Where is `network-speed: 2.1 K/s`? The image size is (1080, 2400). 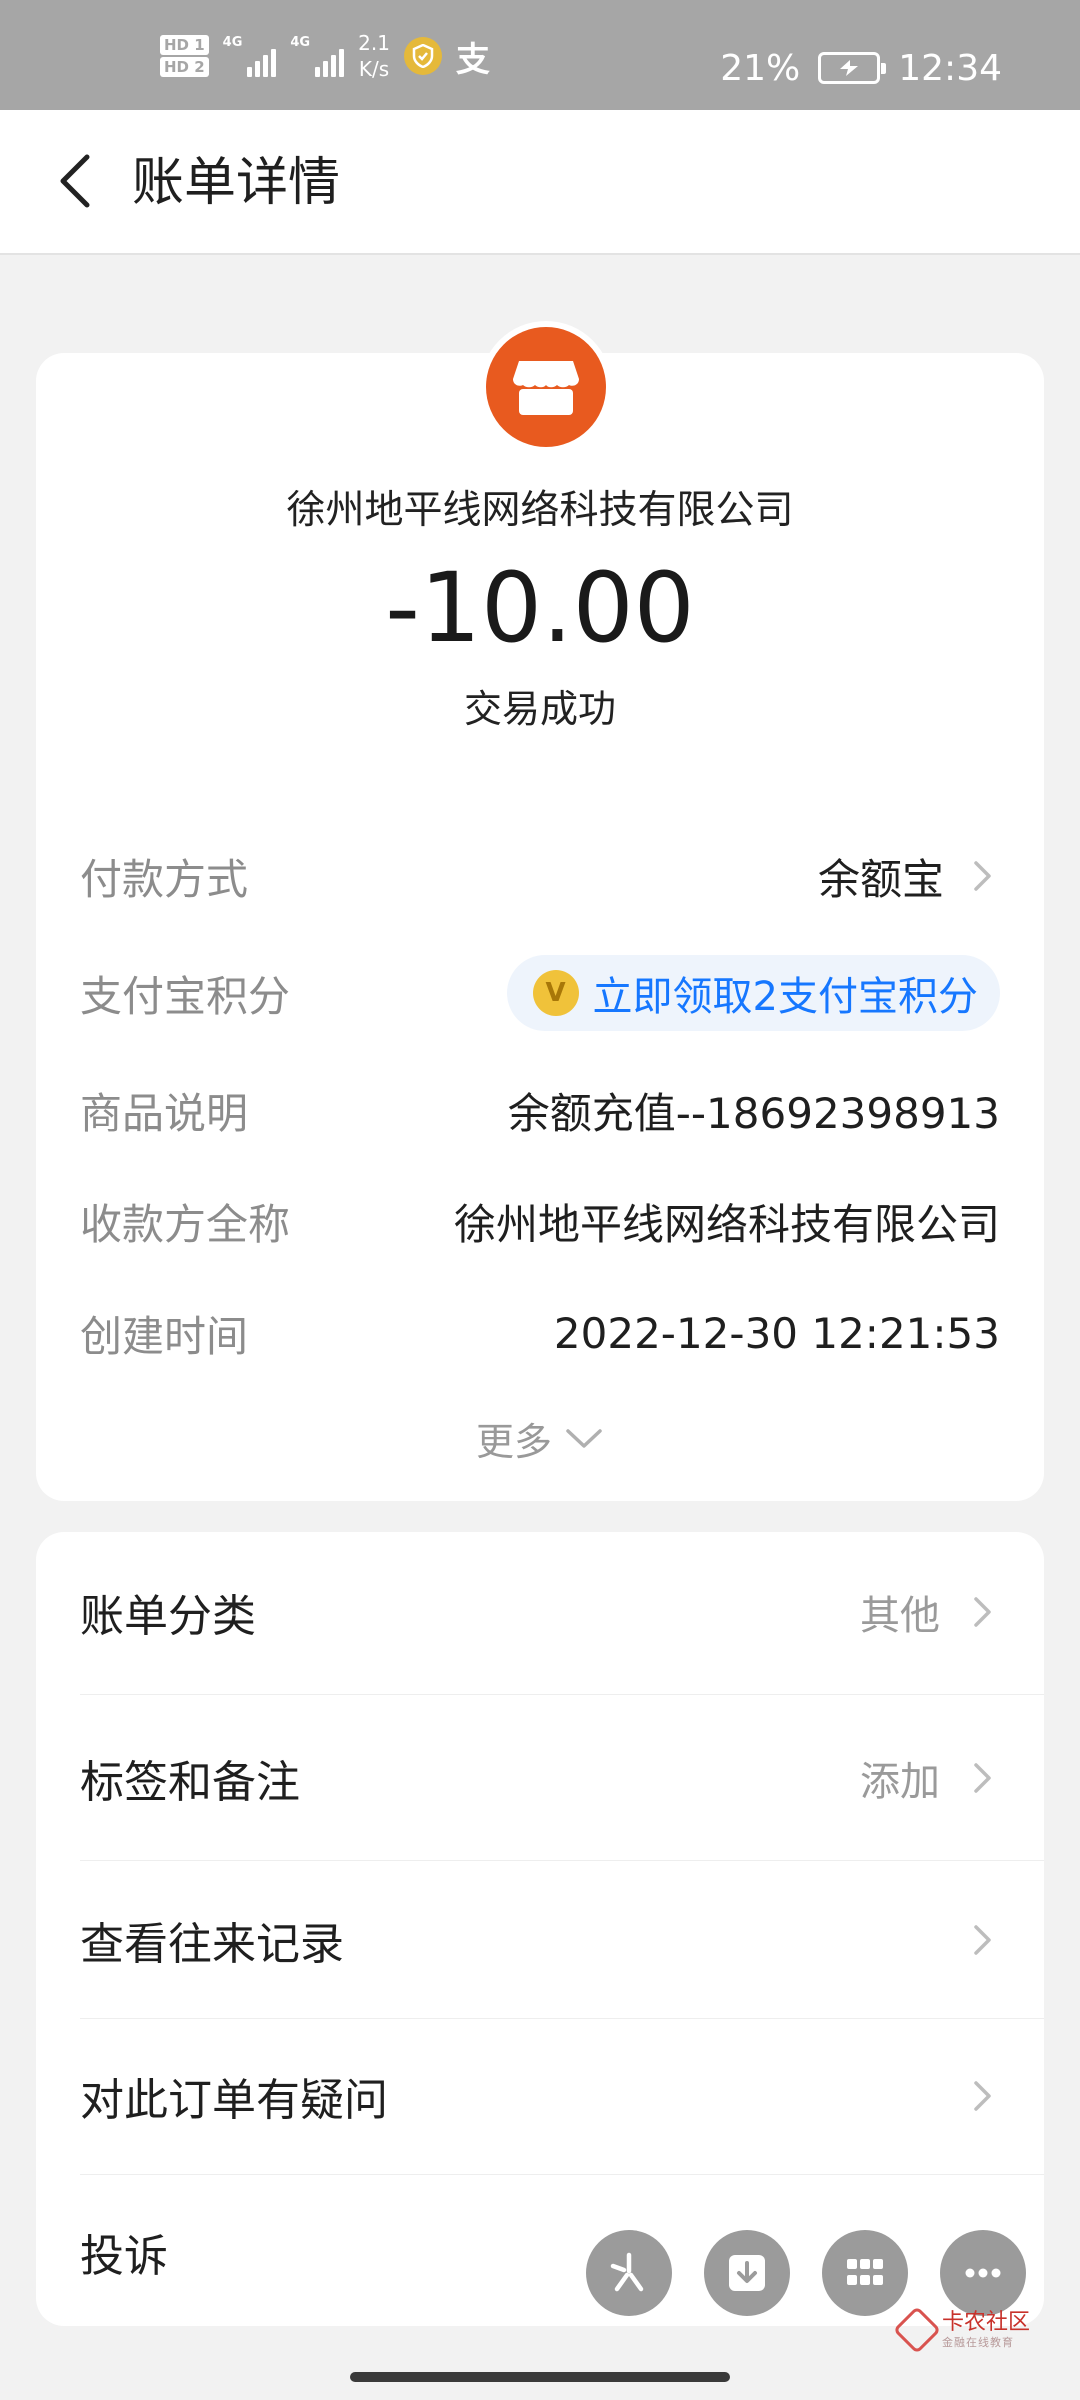
network-speed: 2.1 K/s is located at coordinates (374, 56).